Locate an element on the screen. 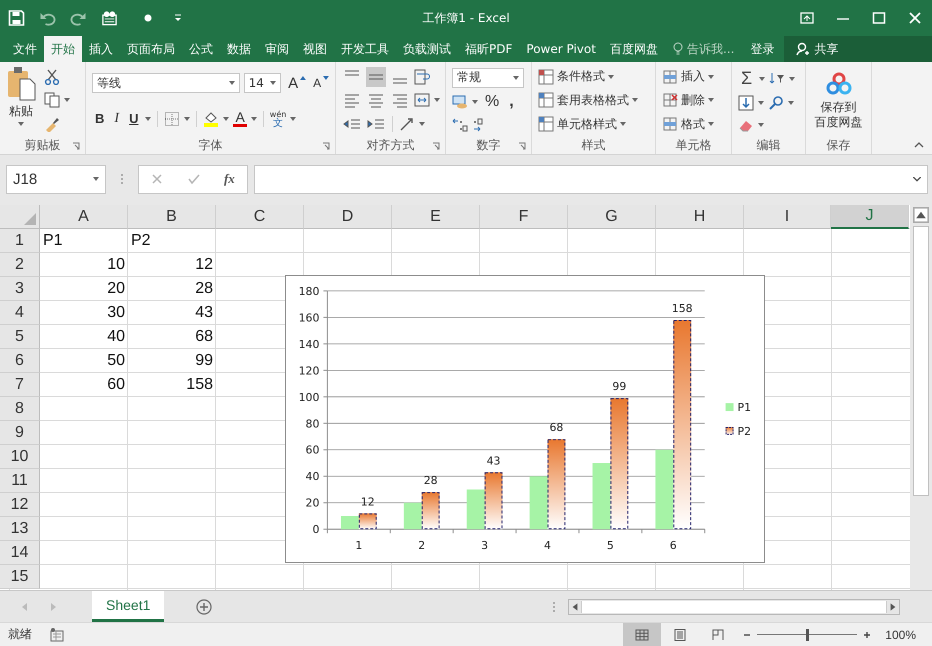 Image resolution: width=932 pixels, height=646 pixels. scissors-icon is located at coordinates (52, 76).